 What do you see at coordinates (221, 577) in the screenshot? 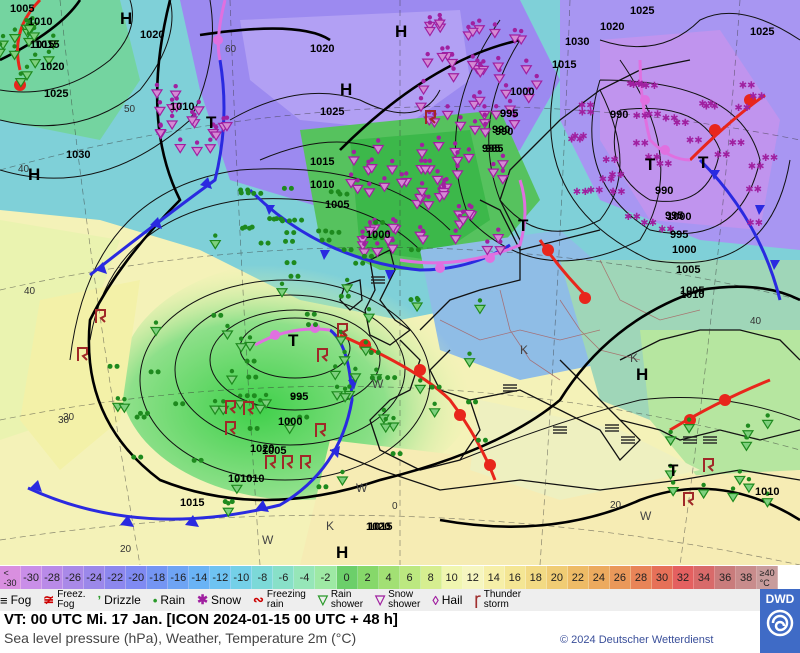
I see `scale-cell: -12` at bounding box center [221, 577].